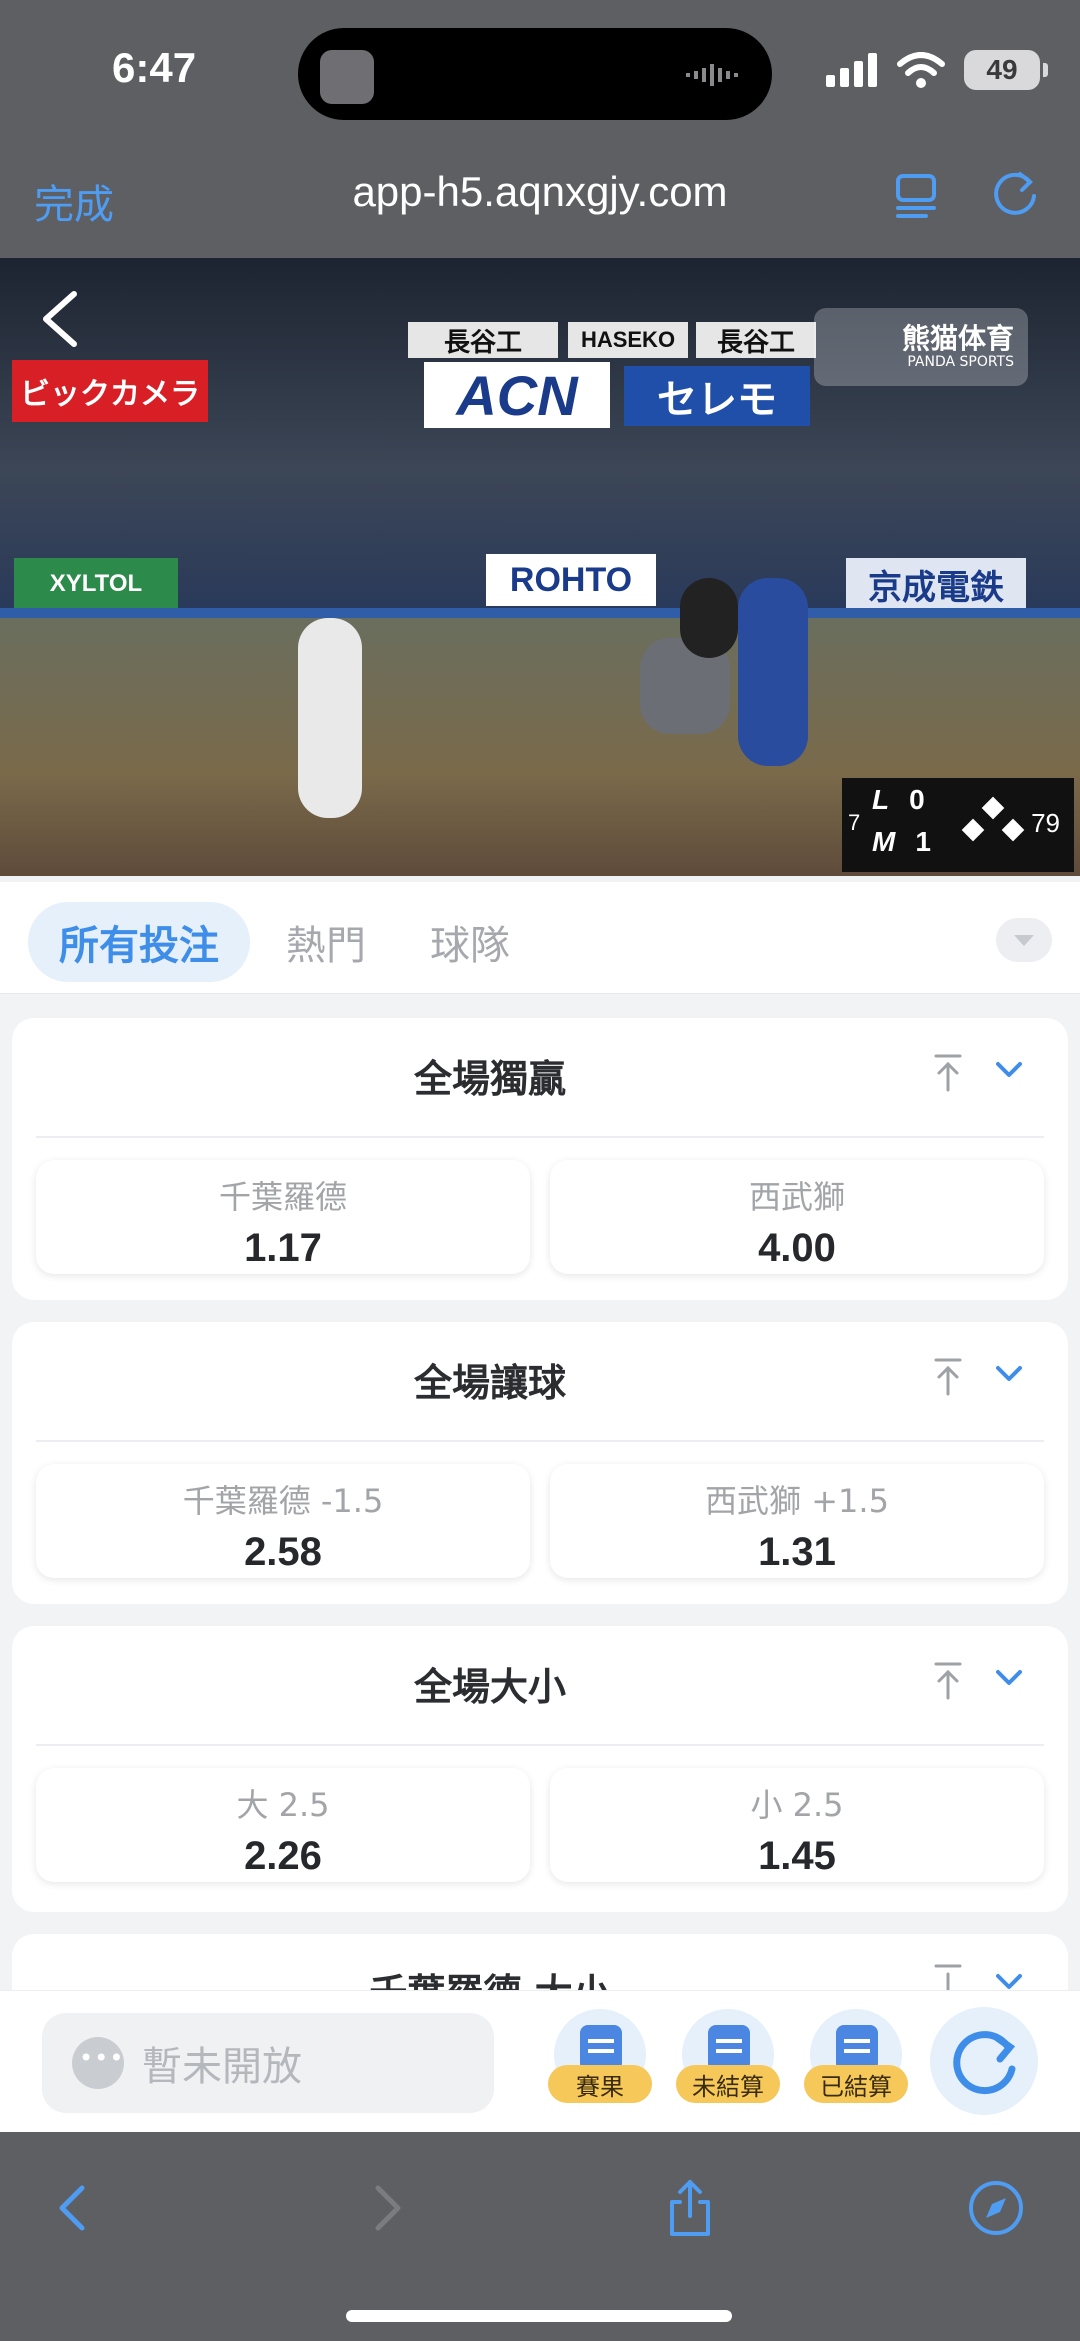 The image size is (1080, 2341). What do you see at coordinates (139, 942) in the screenshot?
I see `tab-all-bets: 所有投注` at bounding box center [139, 942].